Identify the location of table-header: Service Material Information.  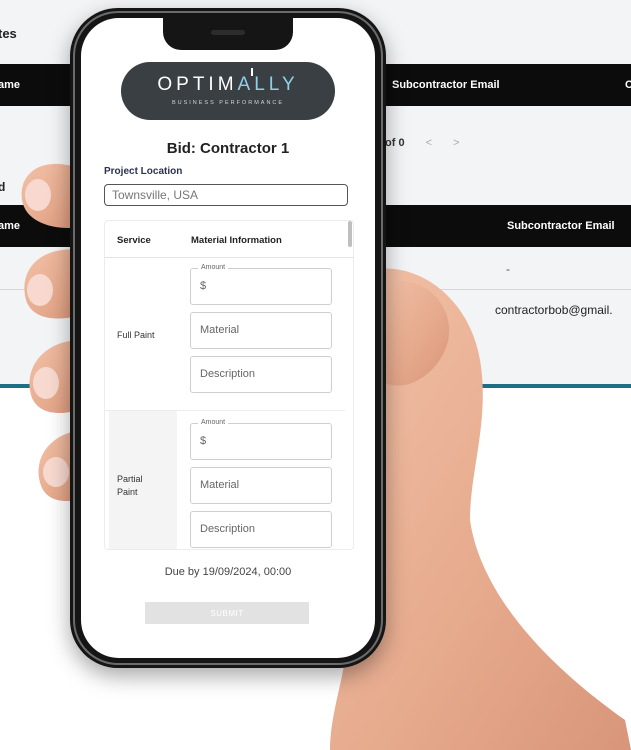
(229, 239).